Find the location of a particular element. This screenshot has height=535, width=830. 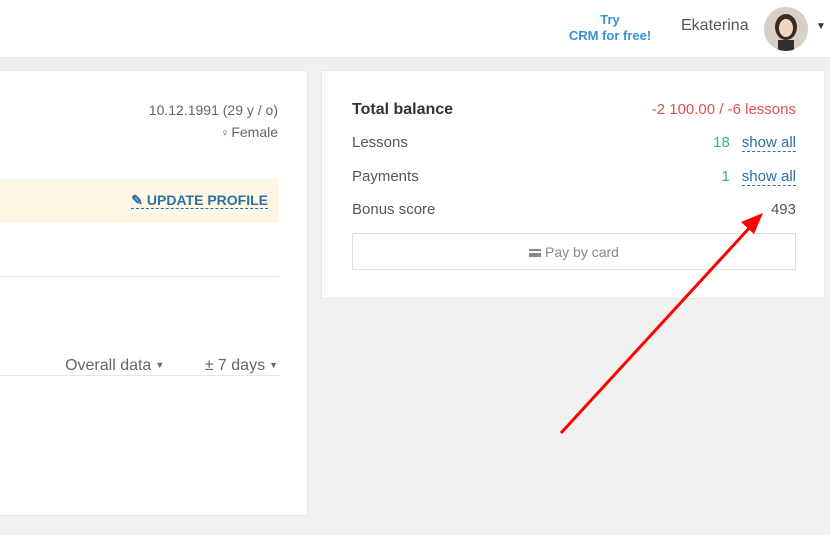

gender-female-icon: ♀ is located at coordinates (225, 133).